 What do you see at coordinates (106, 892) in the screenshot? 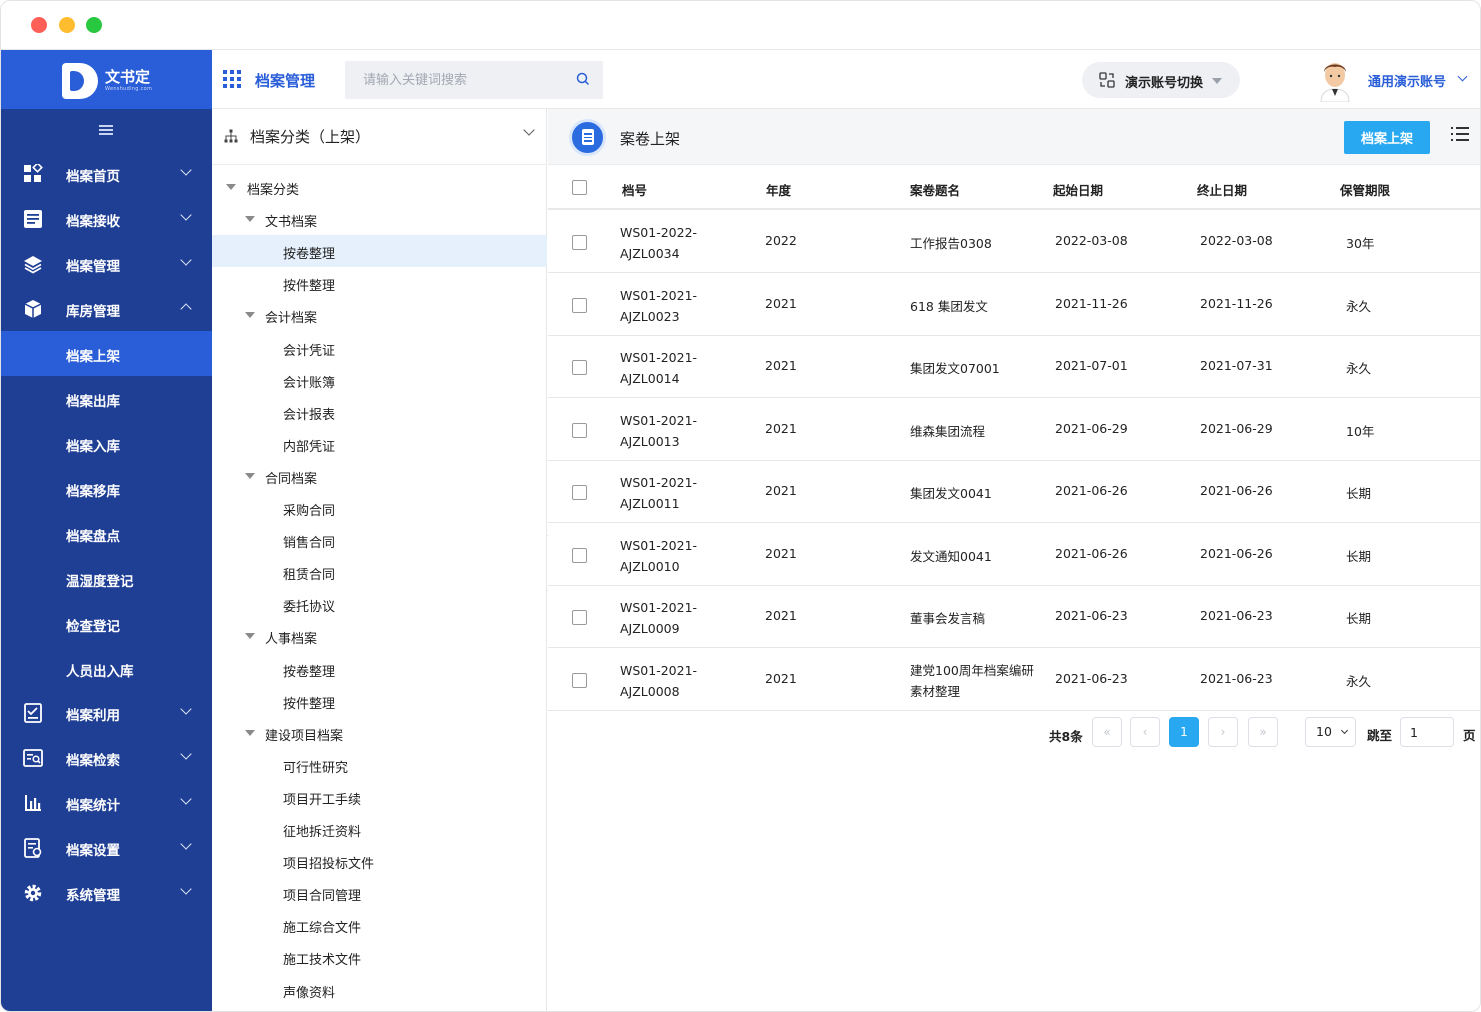
I see `sidebar-item-system: 系统管理` at bounding box center [106, 892].